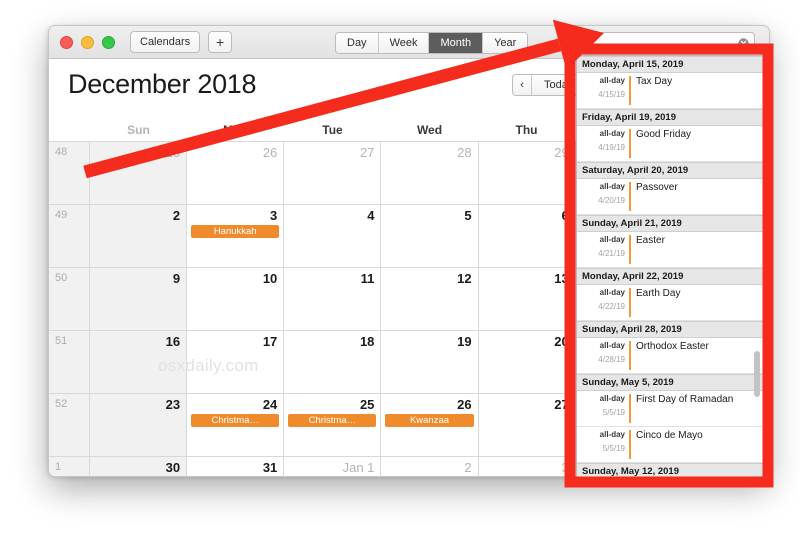  Describe the element at coordinates (456, 43) in the screenshot. I see `tab-month: Month` at that location.